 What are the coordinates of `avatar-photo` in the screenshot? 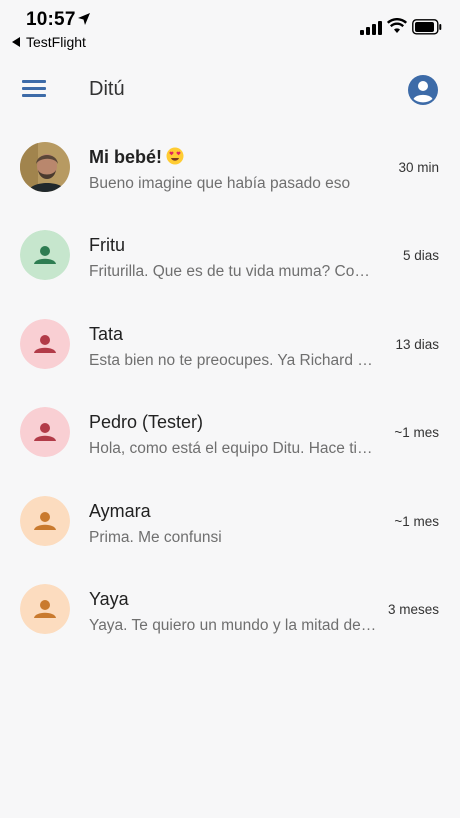 It's located at (45, 167).